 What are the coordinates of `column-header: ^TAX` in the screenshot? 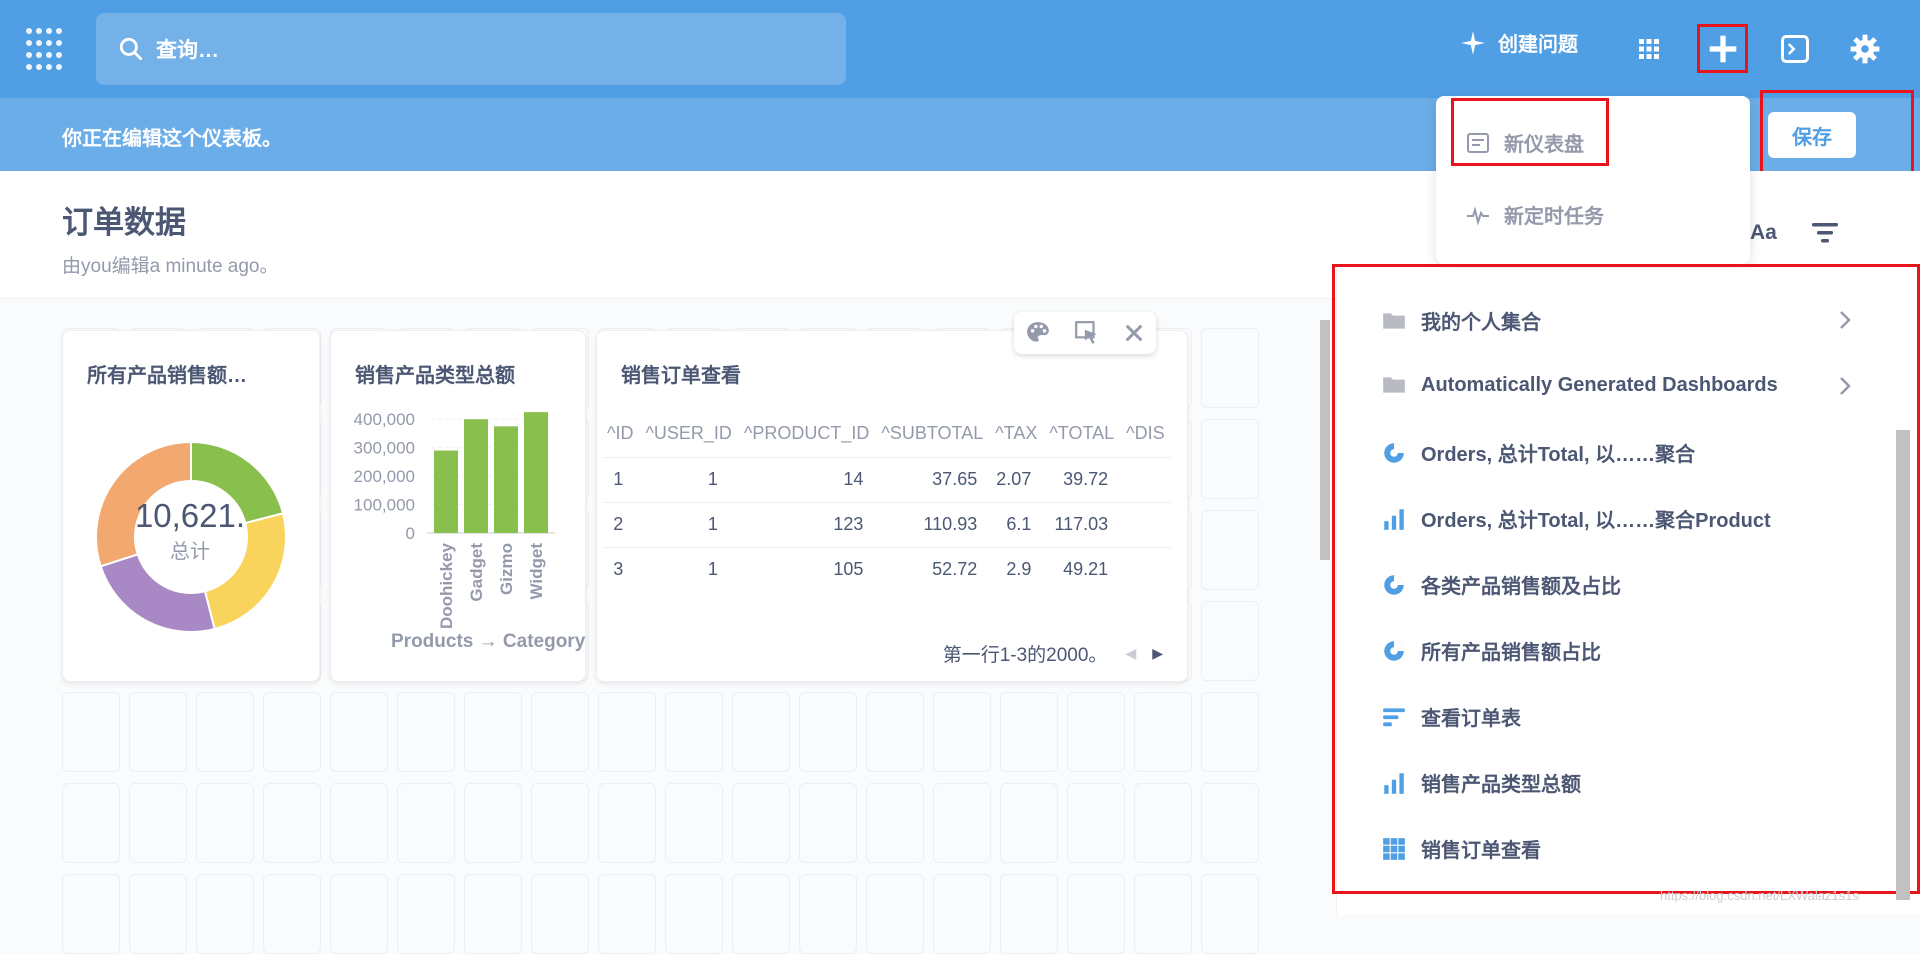 It's located at (1016, 434).